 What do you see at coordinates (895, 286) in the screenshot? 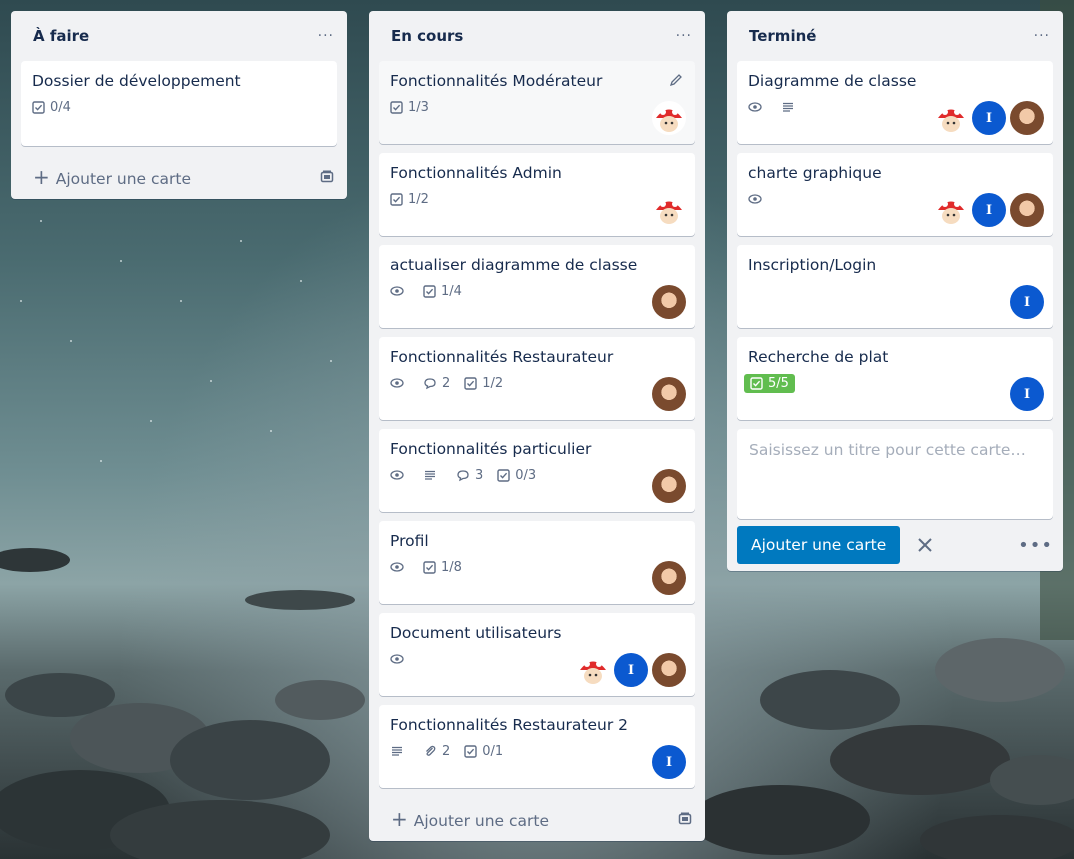
I see `card: Inscription/Login I` at bounding box center [895, 286].